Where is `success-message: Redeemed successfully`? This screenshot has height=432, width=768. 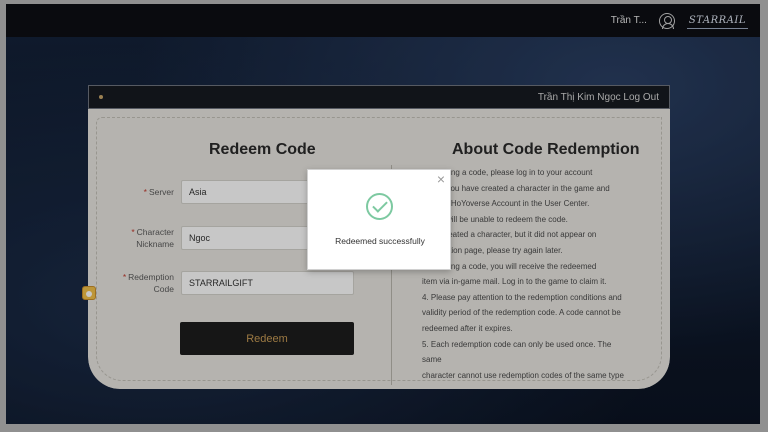
success-message: Redeemed successfully is located at coordinates (380, 241).